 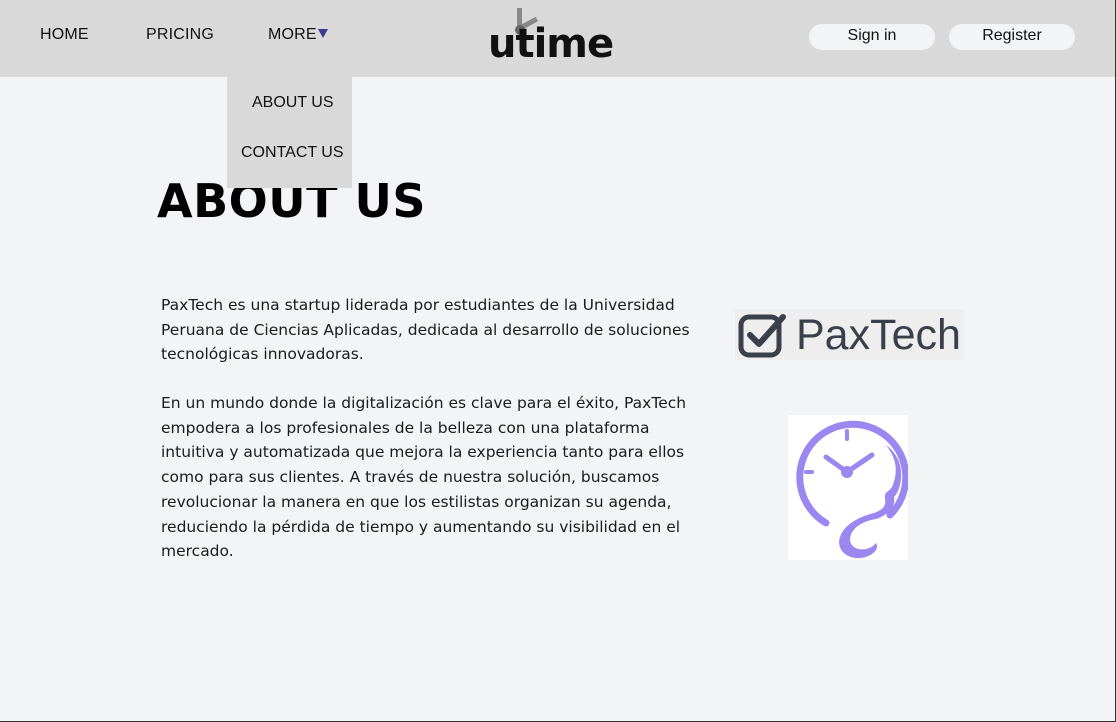 What do you see at coordinates (1012, 37) in the screenshot?
I see `register-button: Register` at bounding box center [1012, 37].